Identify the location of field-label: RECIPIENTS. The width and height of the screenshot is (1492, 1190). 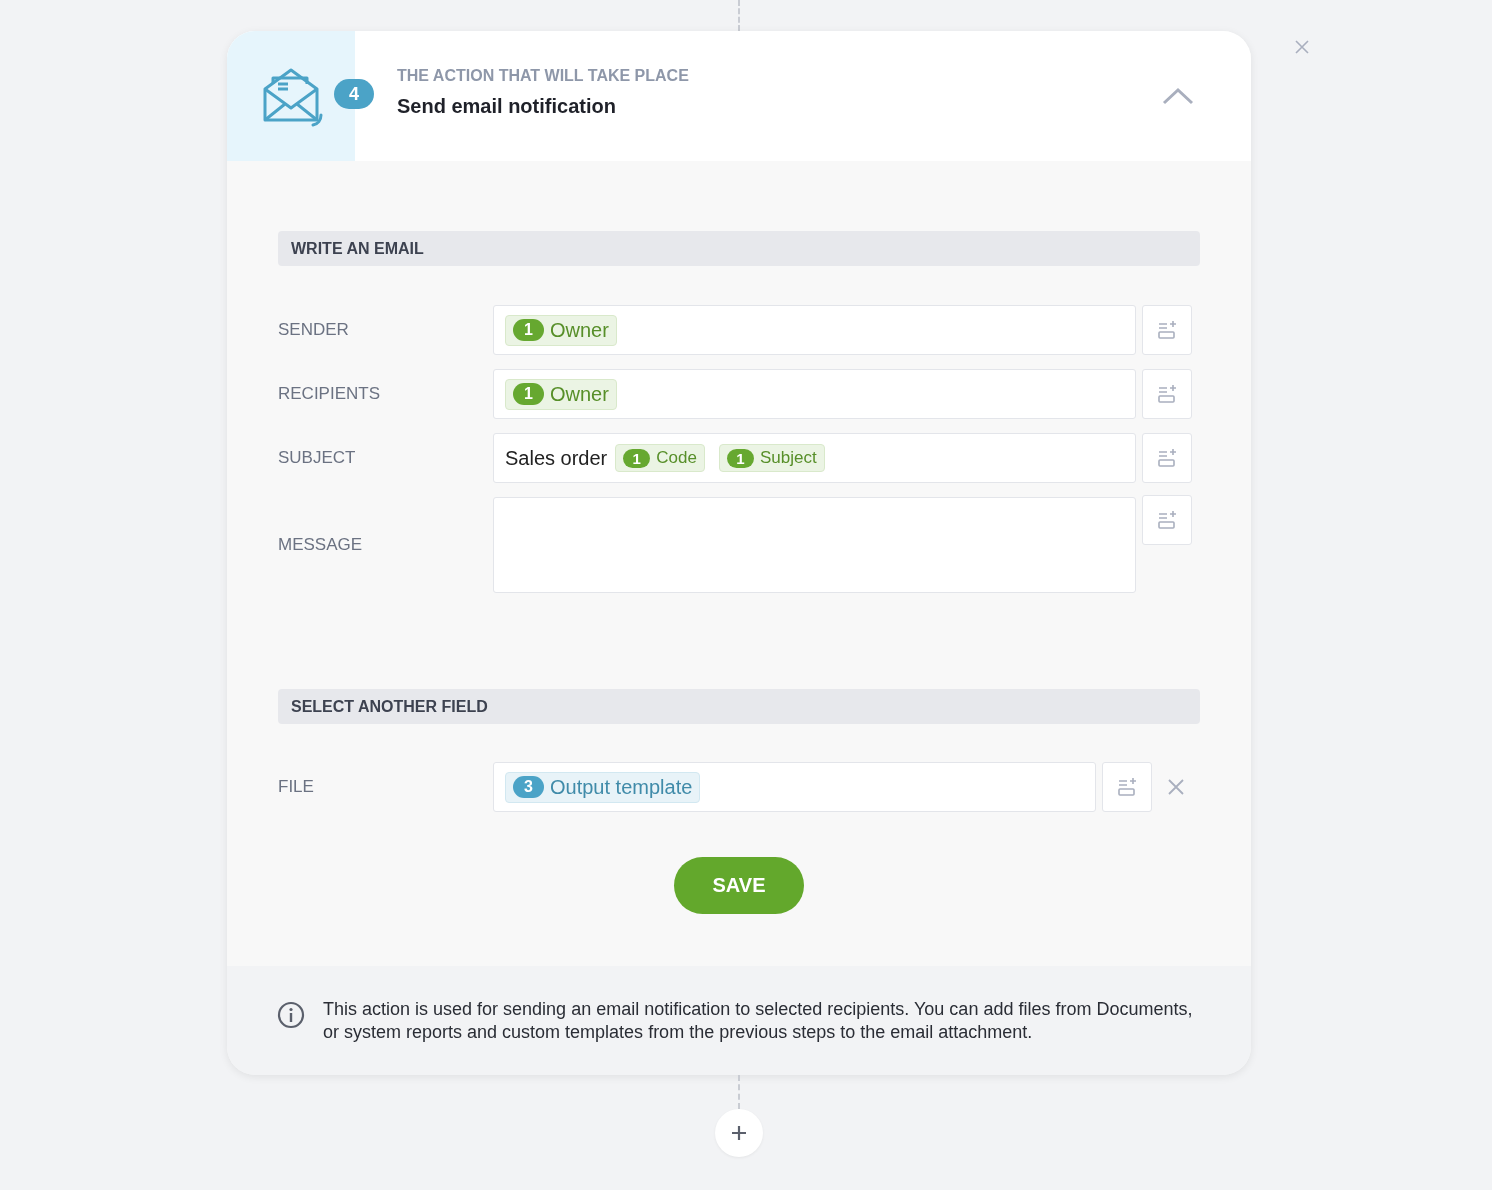
(330, 394).